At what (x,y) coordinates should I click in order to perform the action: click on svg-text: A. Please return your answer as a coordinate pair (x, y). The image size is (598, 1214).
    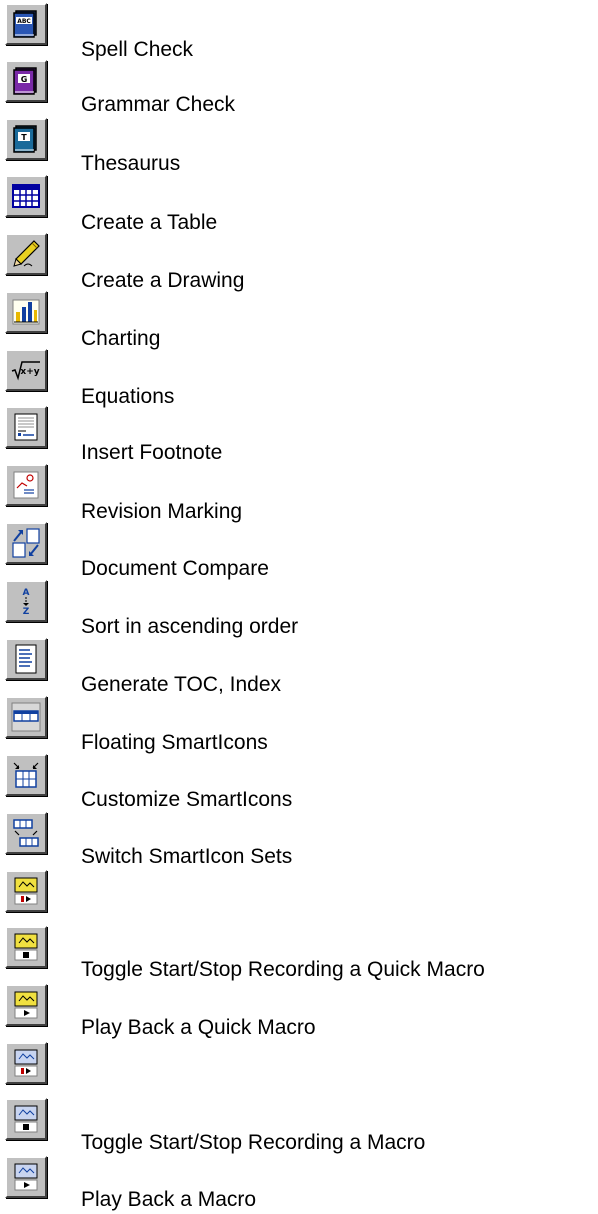
    Looking at the image, I should click on (26, 593).